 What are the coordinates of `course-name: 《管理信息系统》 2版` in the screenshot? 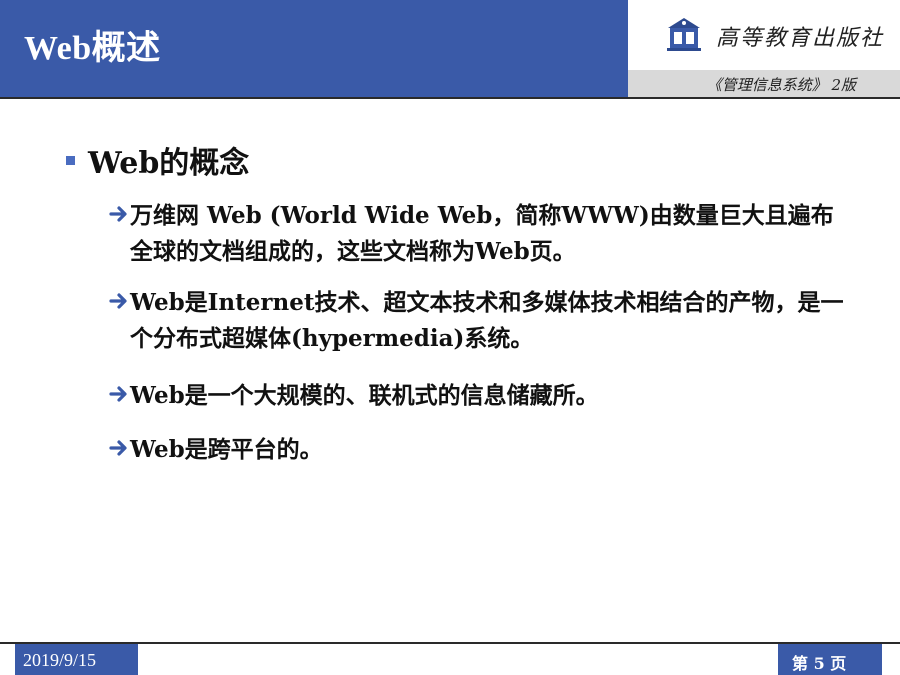 It's located at (781, 85).